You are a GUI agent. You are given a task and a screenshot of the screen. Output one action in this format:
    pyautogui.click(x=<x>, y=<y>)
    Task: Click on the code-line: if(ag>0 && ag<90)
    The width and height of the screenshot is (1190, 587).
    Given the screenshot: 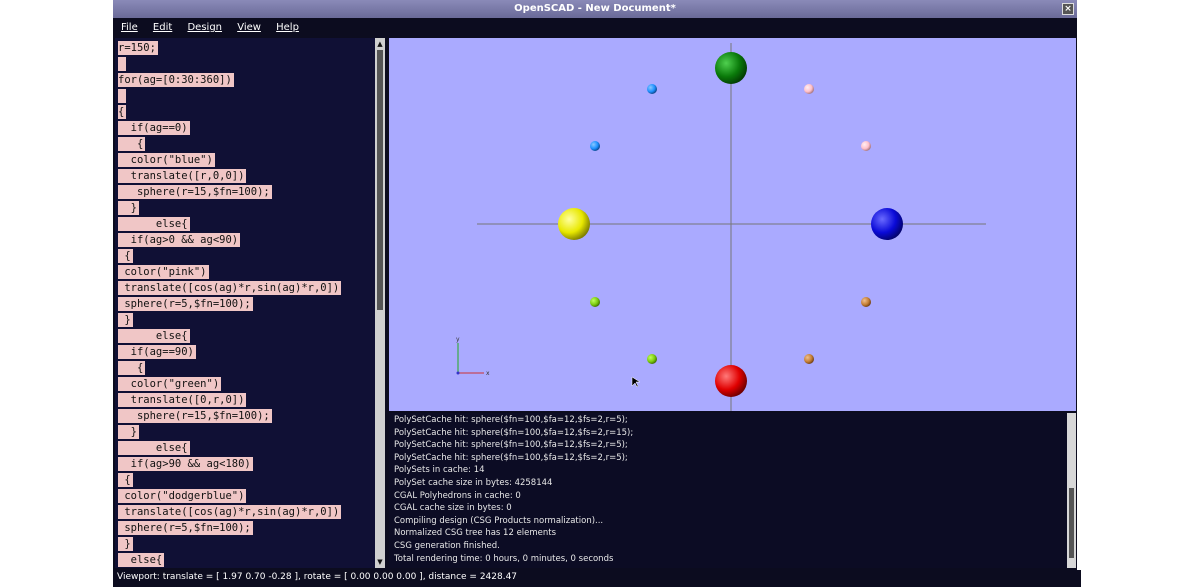 What is the action you would take?
    pyautogui.click(x=179, y=240)
    